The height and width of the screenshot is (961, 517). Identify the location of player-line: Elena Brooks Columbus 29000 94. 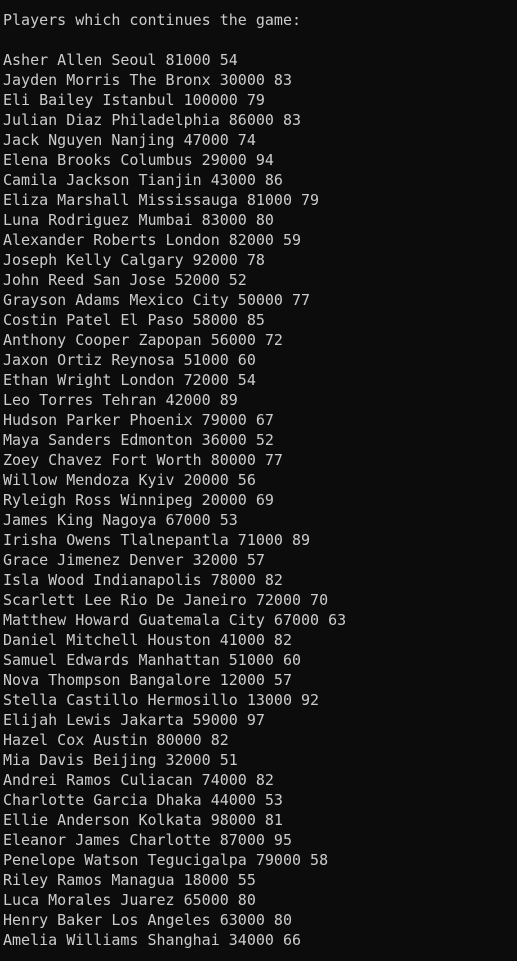
(138, 160).